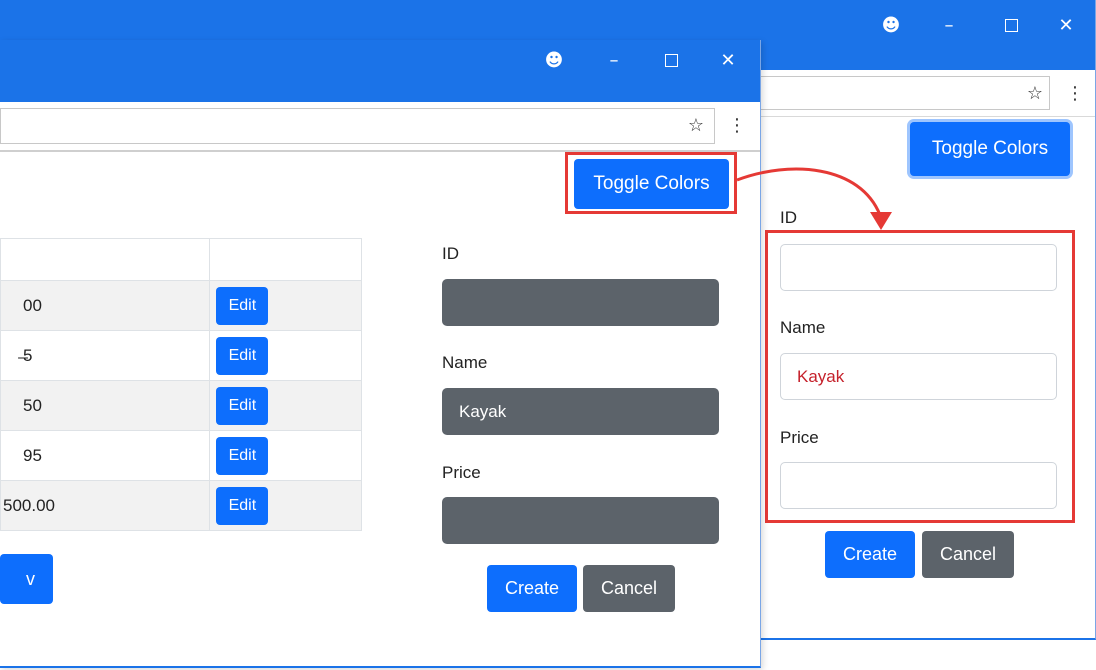 The image size is (1096, 670). Describe the element at coordinates (26, 579) in the screenshot. I see `new-button-partial: v` at that location.